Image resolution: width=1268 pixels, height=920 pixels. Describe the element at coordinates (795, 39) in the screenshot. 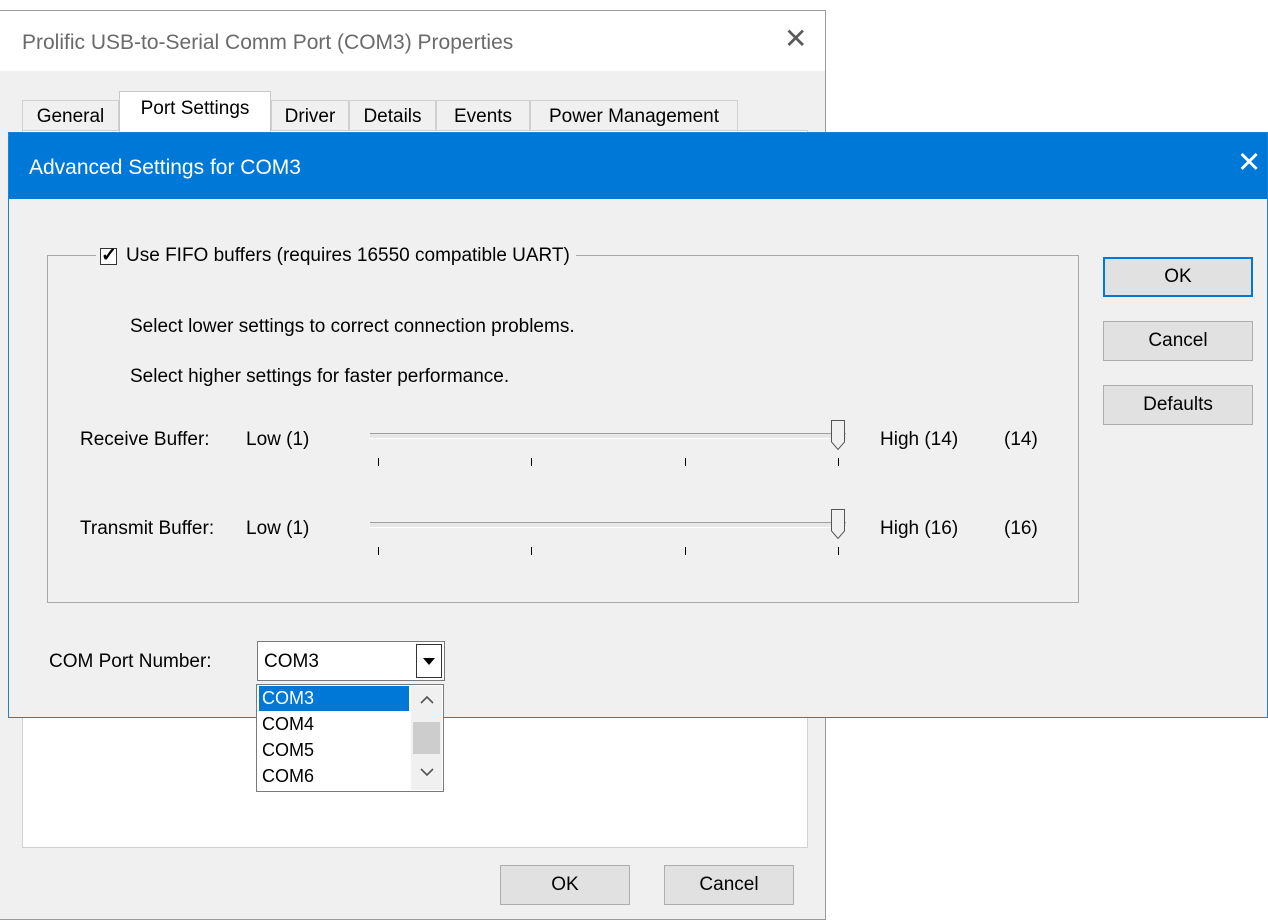

I see `properties-close-icon: ✕` at that location.